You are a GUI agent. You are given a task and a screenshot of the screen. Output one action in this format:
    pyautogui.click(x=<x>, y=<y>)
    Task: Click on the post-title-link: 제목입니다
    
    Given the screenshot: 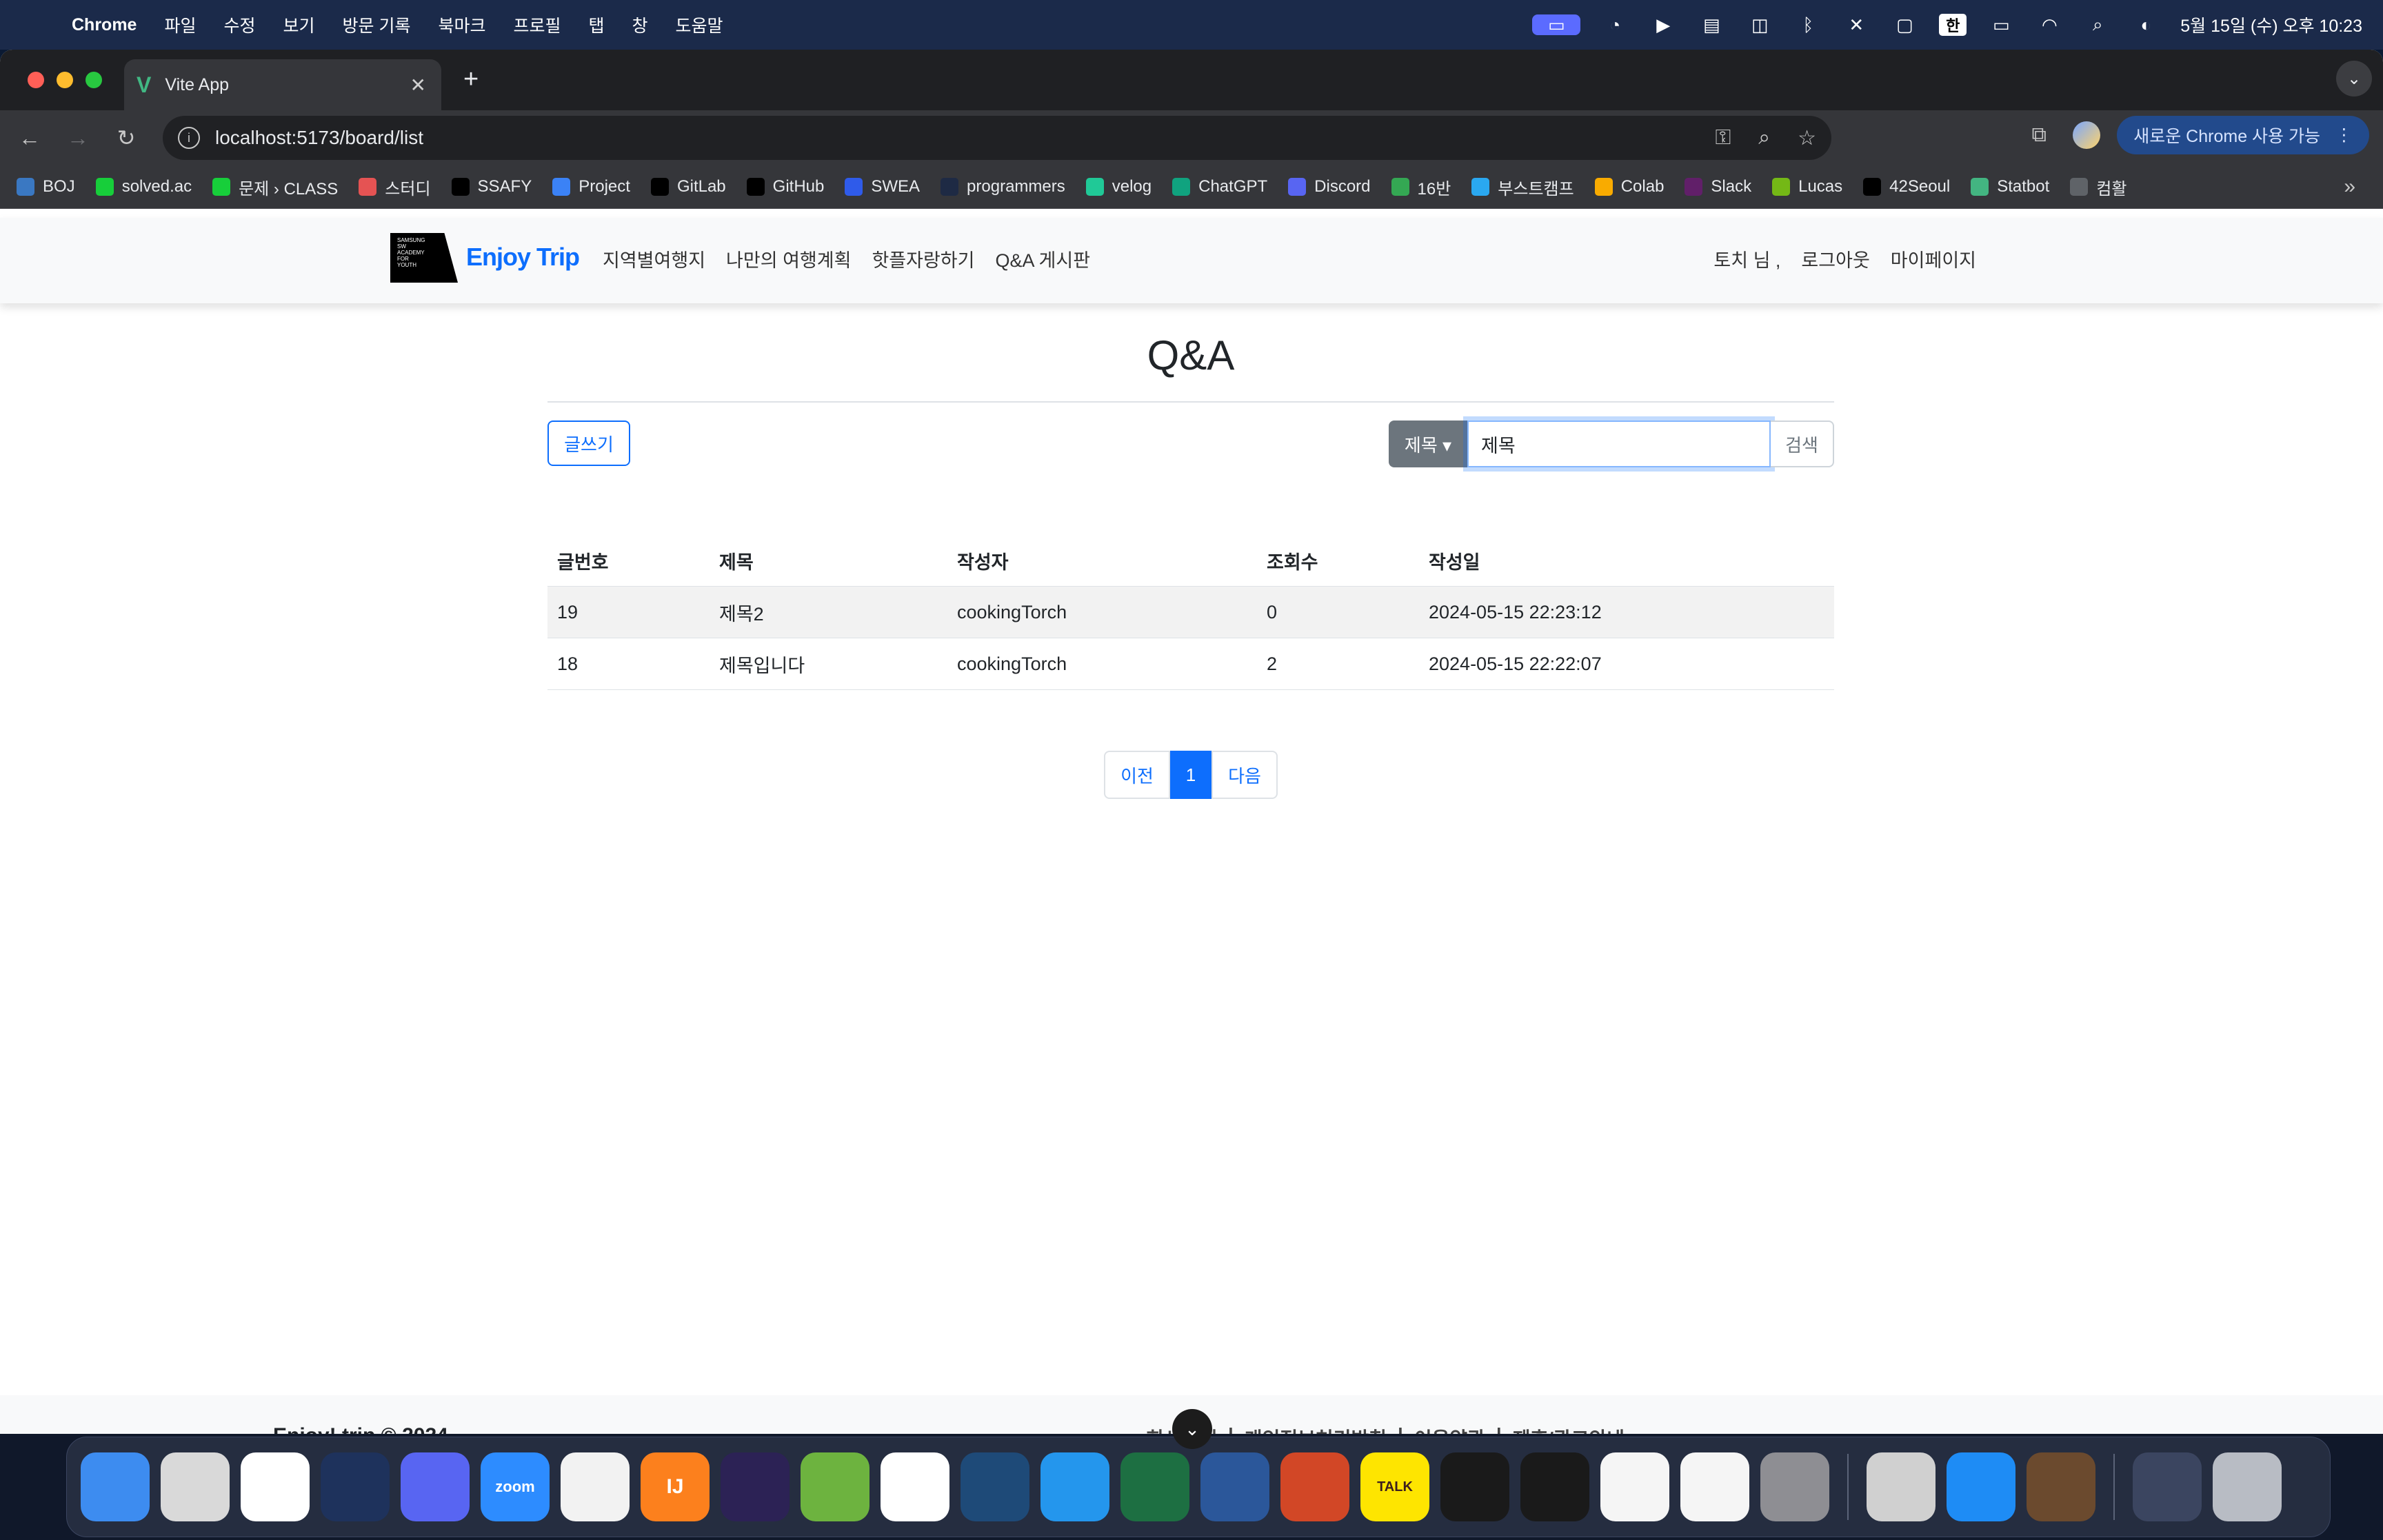 What is the action you would take?
    pyautogui.click(x=828, y=664)
    